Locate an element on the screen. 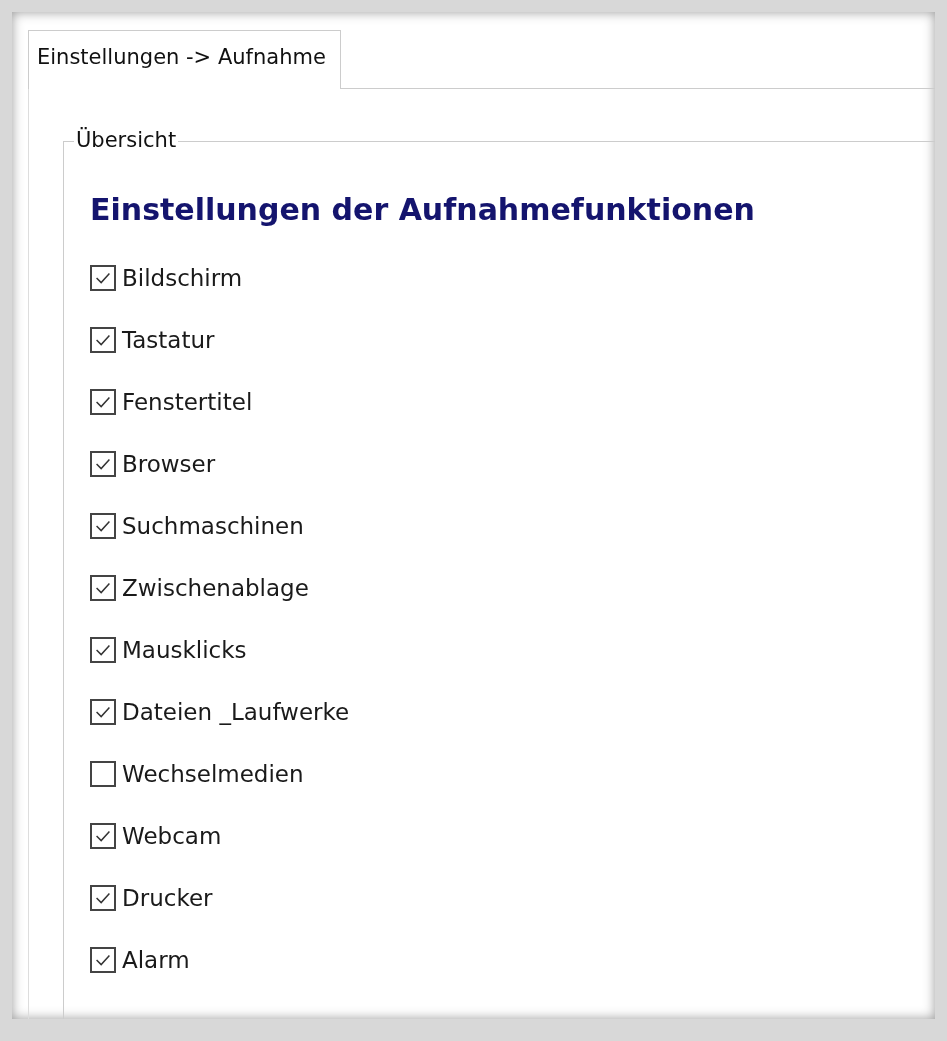  checkbox-label: Zwischenablage is located at coordinates (215, 588).